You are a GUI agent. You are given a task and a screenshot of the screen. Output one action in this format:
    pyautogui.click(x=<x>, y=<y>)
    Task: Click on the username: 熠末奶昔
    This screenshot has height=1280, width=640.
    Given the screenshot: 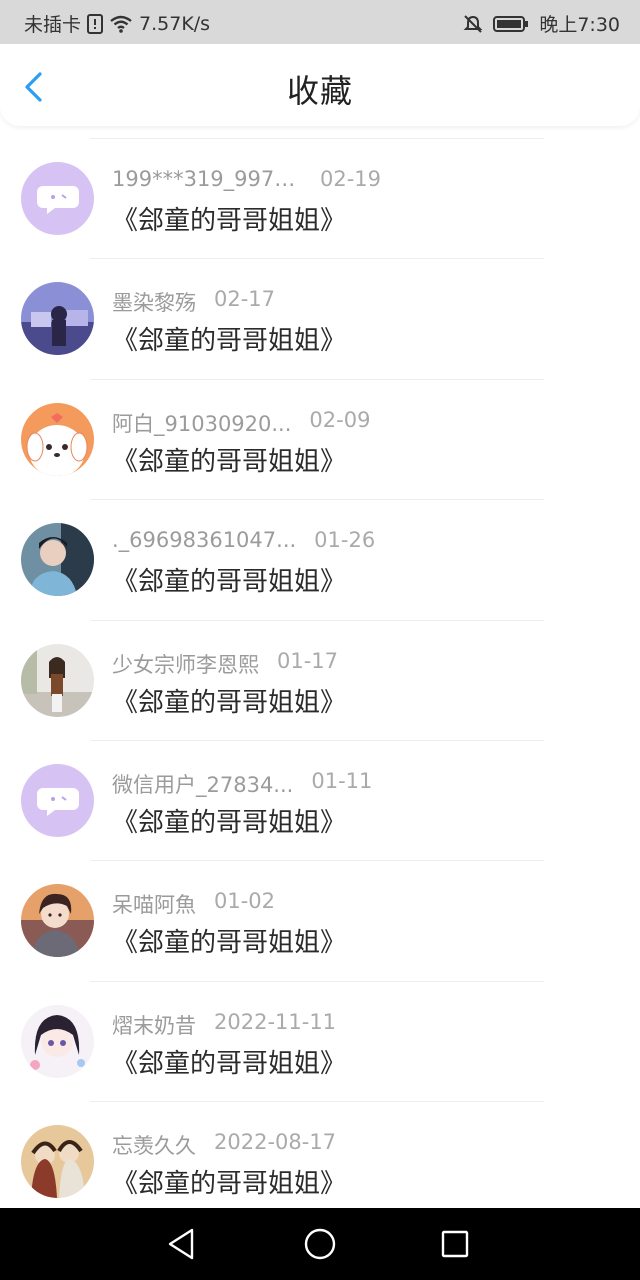 What is the action you would take?
    pyautogui.click(x=154, y=1025)
    